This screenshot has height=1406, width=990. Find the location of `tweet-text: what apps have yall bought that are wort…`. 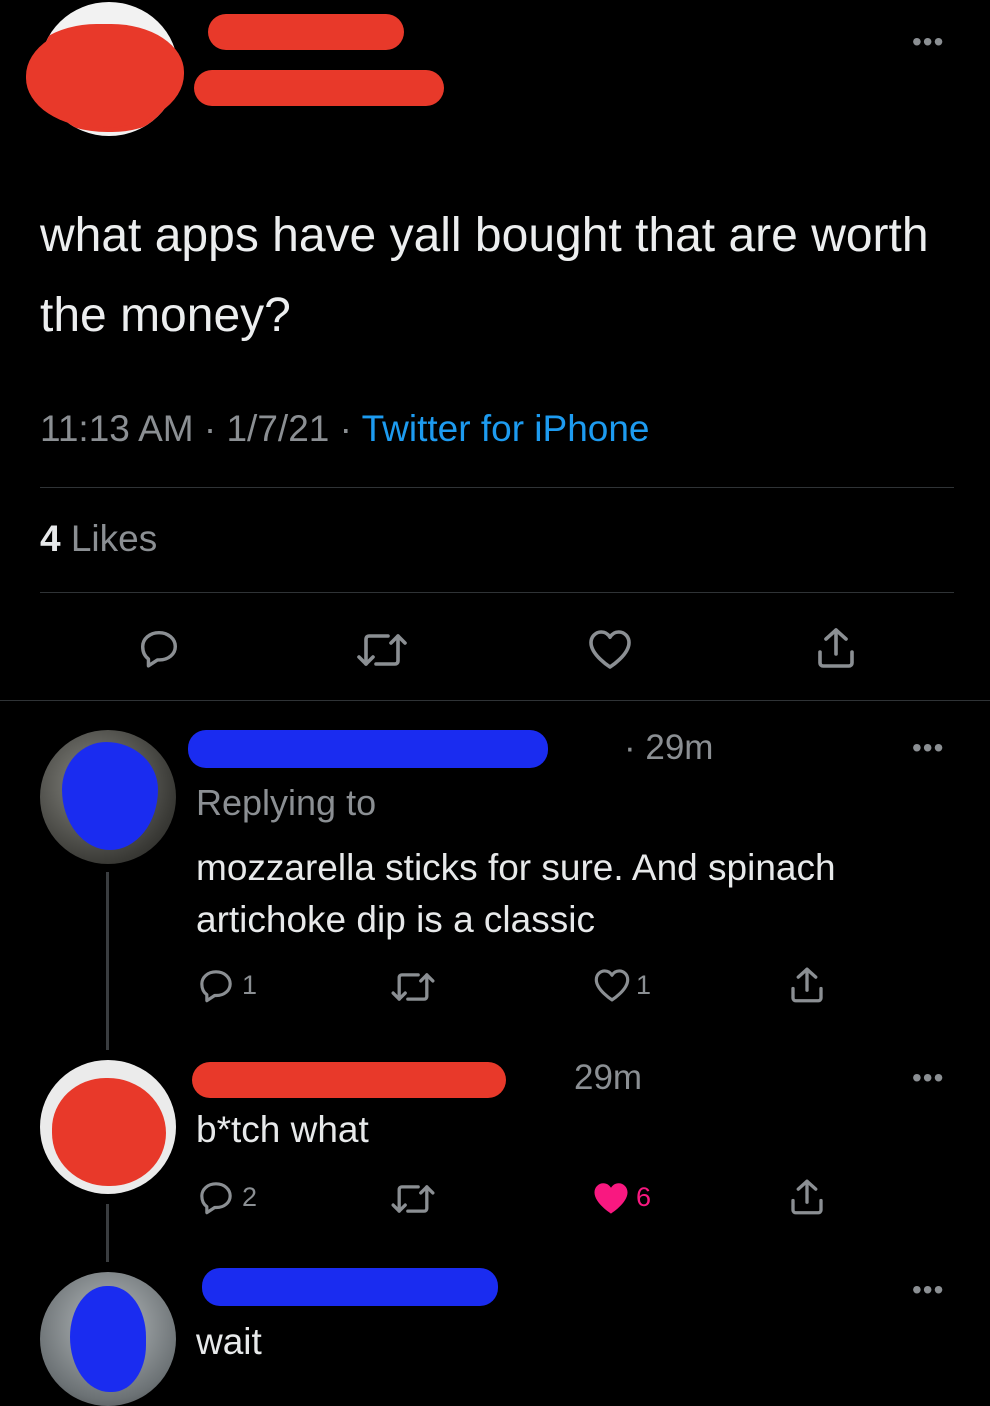

tweet-text: what apps have yall bought that are wort… is located at coordinates (484, 275).